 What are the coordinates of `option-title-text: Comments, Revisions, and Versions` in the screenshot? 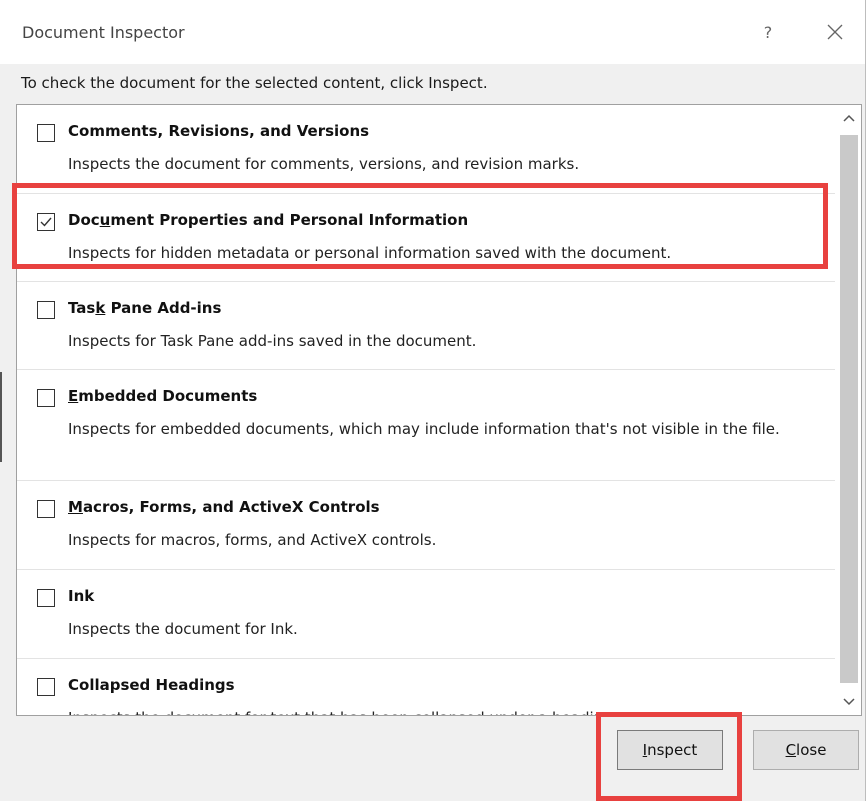 It's located at (219, 131).